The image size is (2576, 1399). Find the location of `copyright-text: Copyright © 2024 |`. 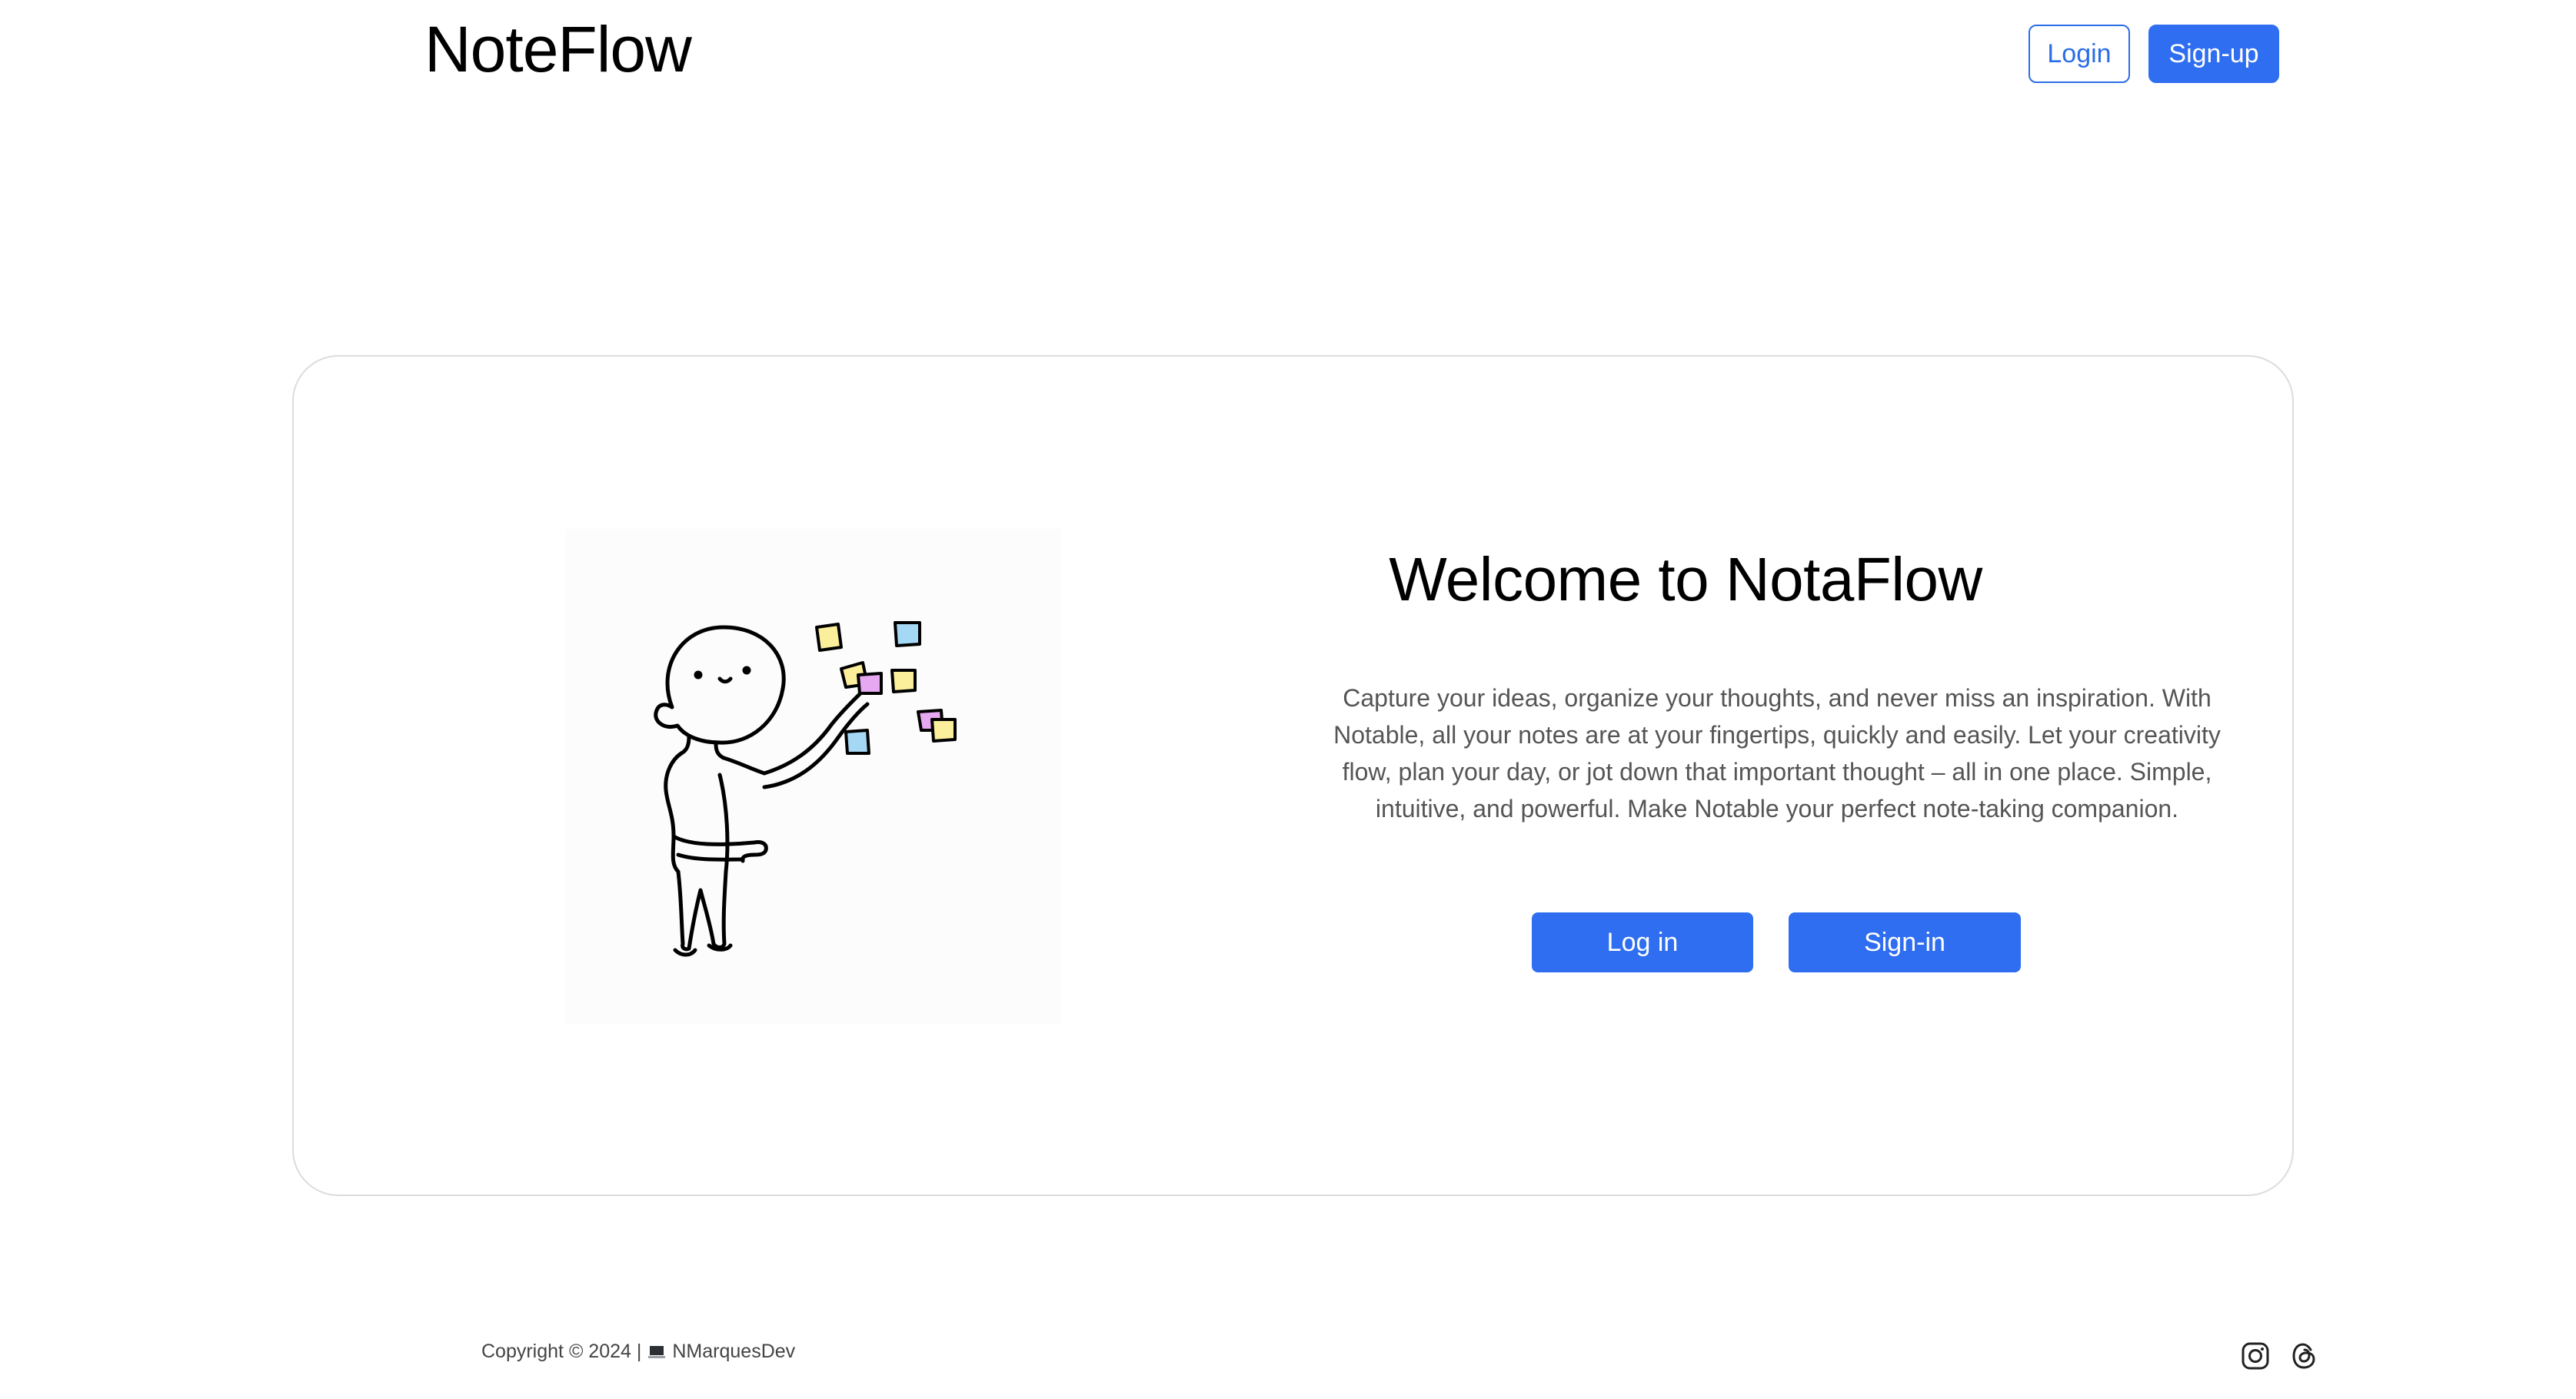

copyright-text: Copyright © 2024 | is located at coordinates (561, 1351).